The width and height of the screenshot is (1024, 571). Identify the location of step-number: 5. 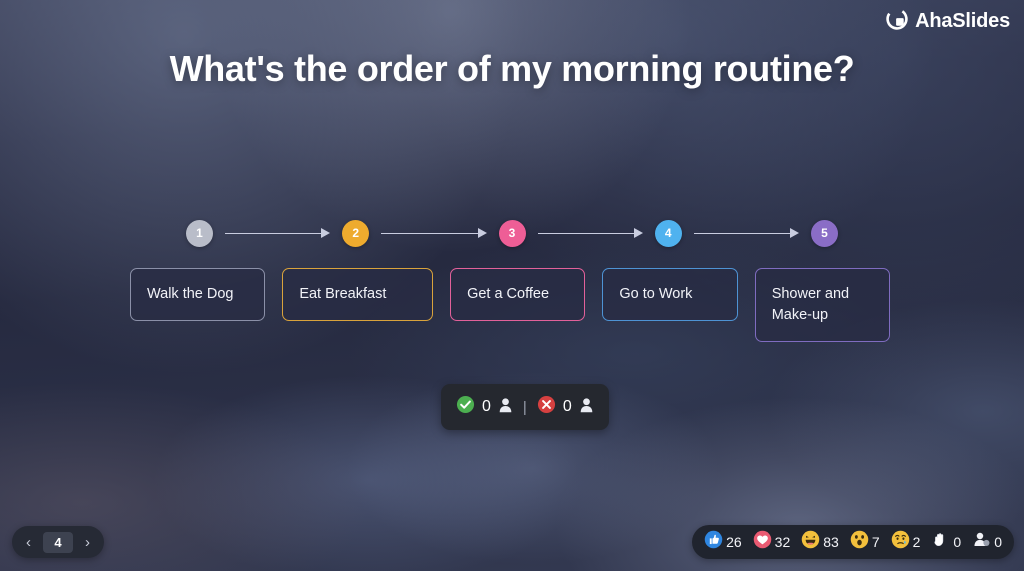
(824, 233).